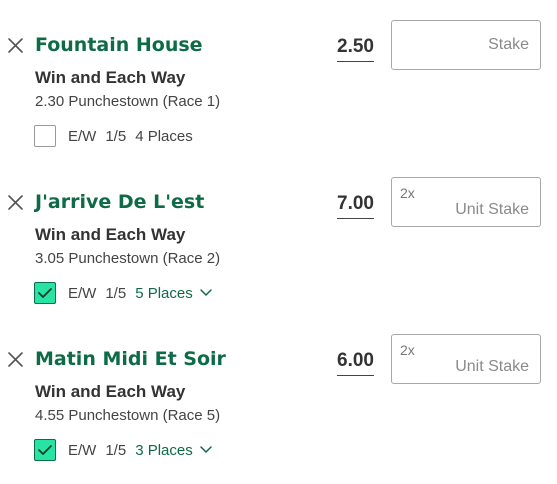 The width and height of the screenshot is (557, 484). I want to click on selection-name: J'arrive De L'est, so click(120, 202).